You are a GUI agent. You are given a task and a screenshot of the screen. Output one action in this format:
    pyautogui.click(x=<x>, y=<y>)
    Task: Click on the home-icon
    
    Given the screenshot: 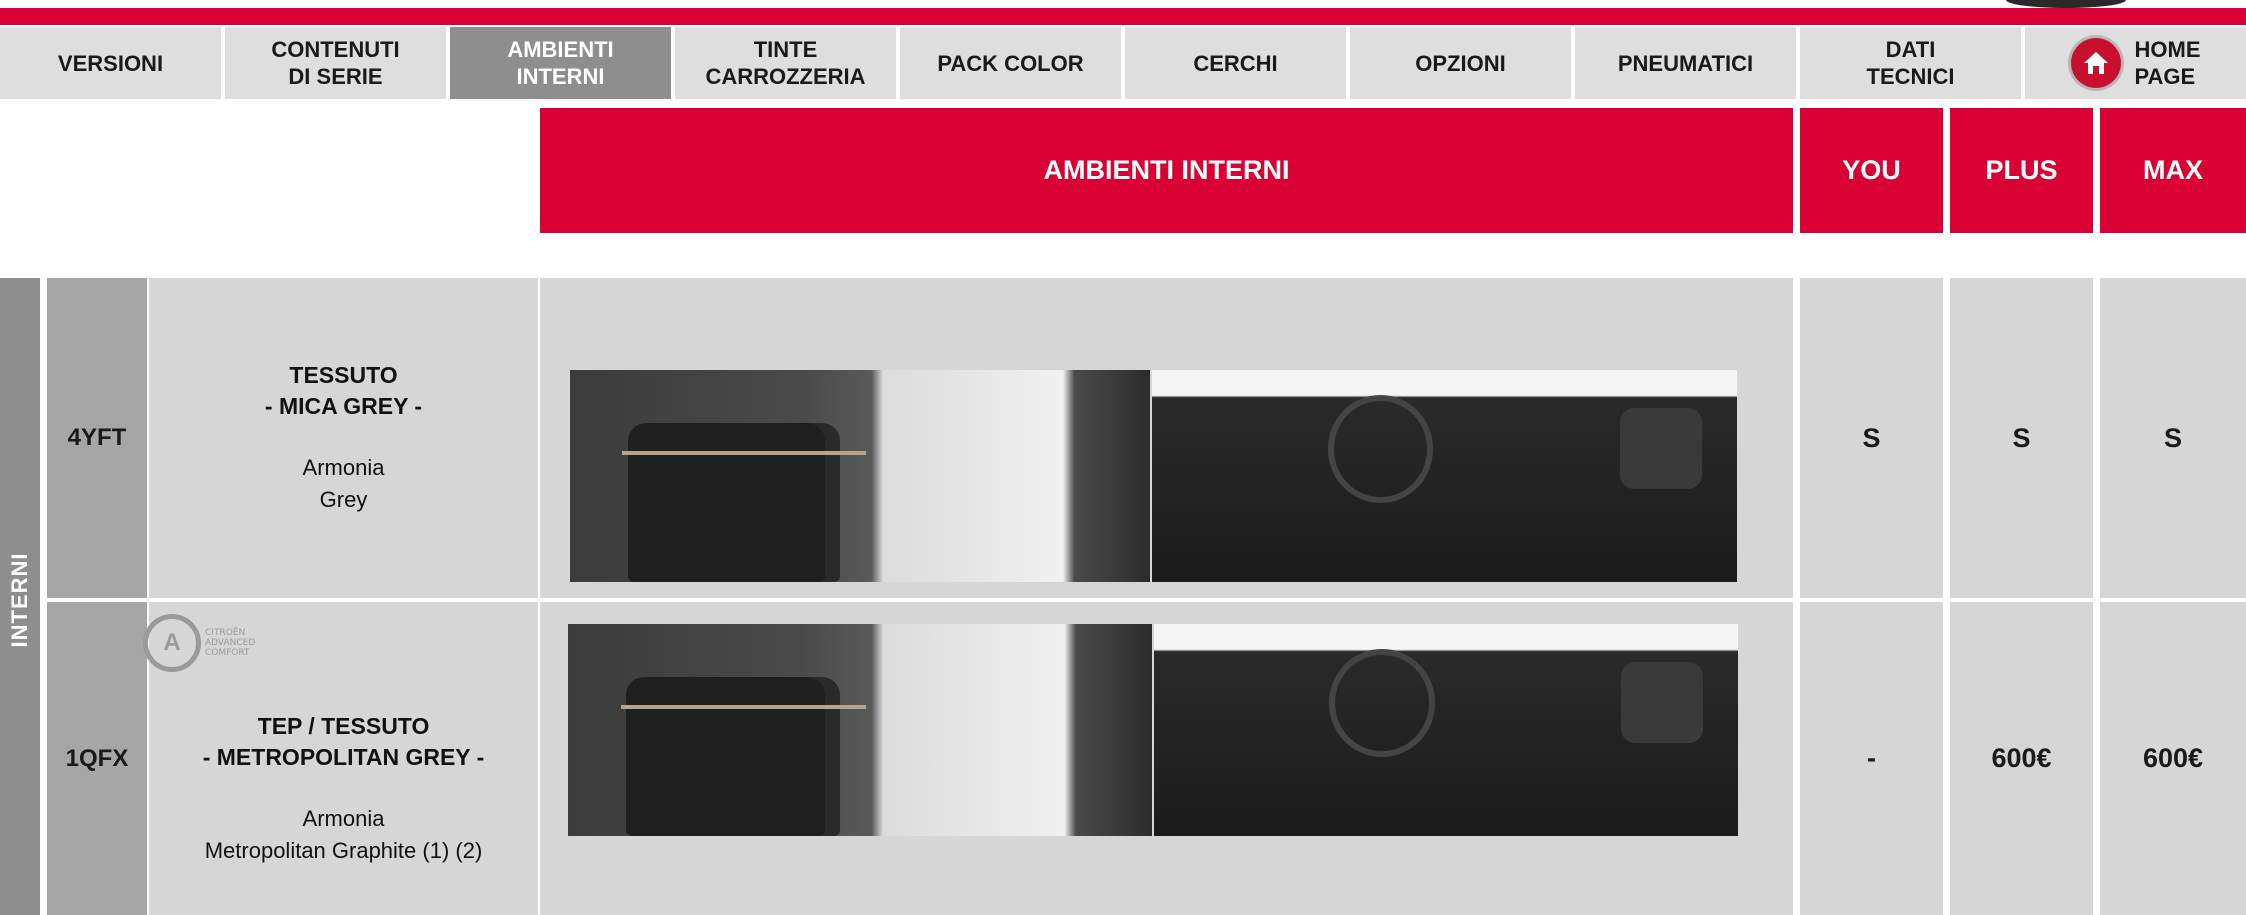 What is the action you would take?
    pyautogui.click(x=2095, y=63)
    